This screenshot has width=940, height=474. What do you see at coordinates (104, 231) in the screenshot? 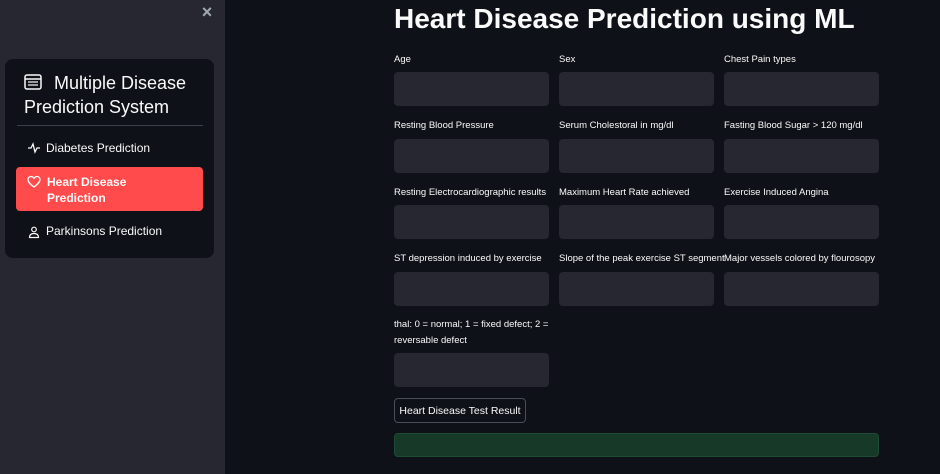
I see `sidebar-item-label: Parkinsons Prediction` at bounding box center [104, 231].